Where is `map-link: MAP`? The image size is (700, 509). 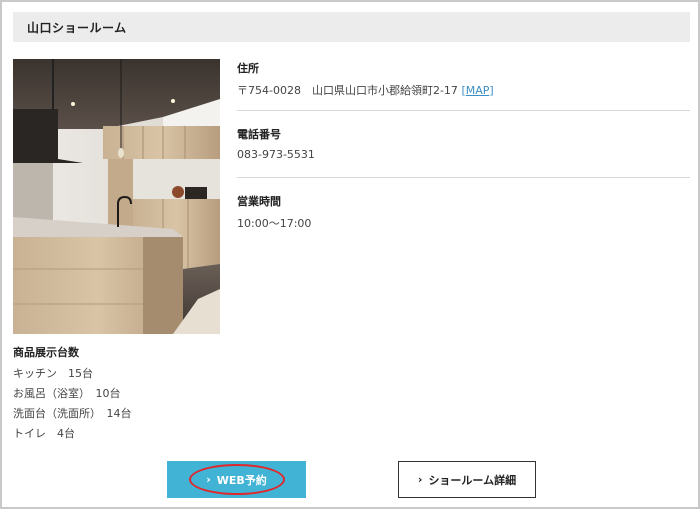
map-link: MAP is located at coordinates (478, 90).